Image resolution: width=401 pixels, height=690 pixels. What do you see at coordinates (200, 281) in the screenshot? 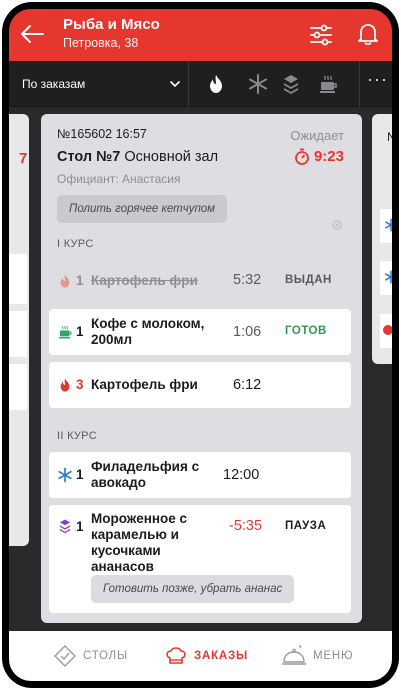
I see `order-item-row: 1 Картофель фри 5:32 ВЫДАН` at bounding box center [200, 281].